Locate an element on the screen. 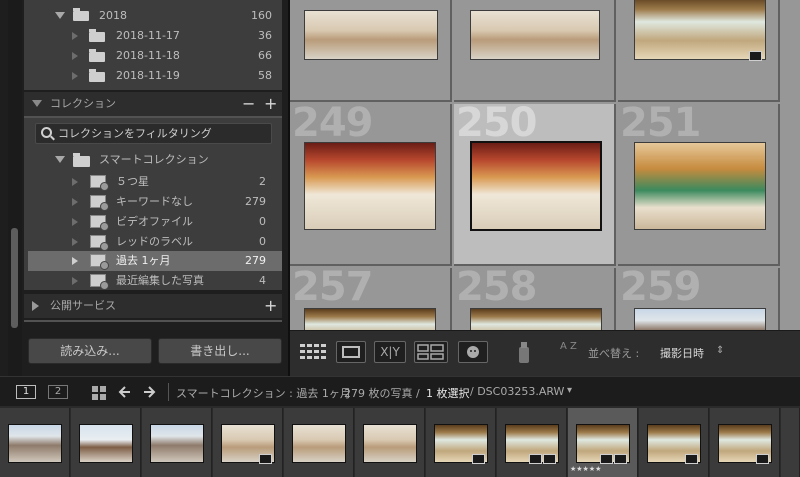 The height and width of the screenshot is (477, 800). scrollbar-thumb is located at coordinates (14, 278).